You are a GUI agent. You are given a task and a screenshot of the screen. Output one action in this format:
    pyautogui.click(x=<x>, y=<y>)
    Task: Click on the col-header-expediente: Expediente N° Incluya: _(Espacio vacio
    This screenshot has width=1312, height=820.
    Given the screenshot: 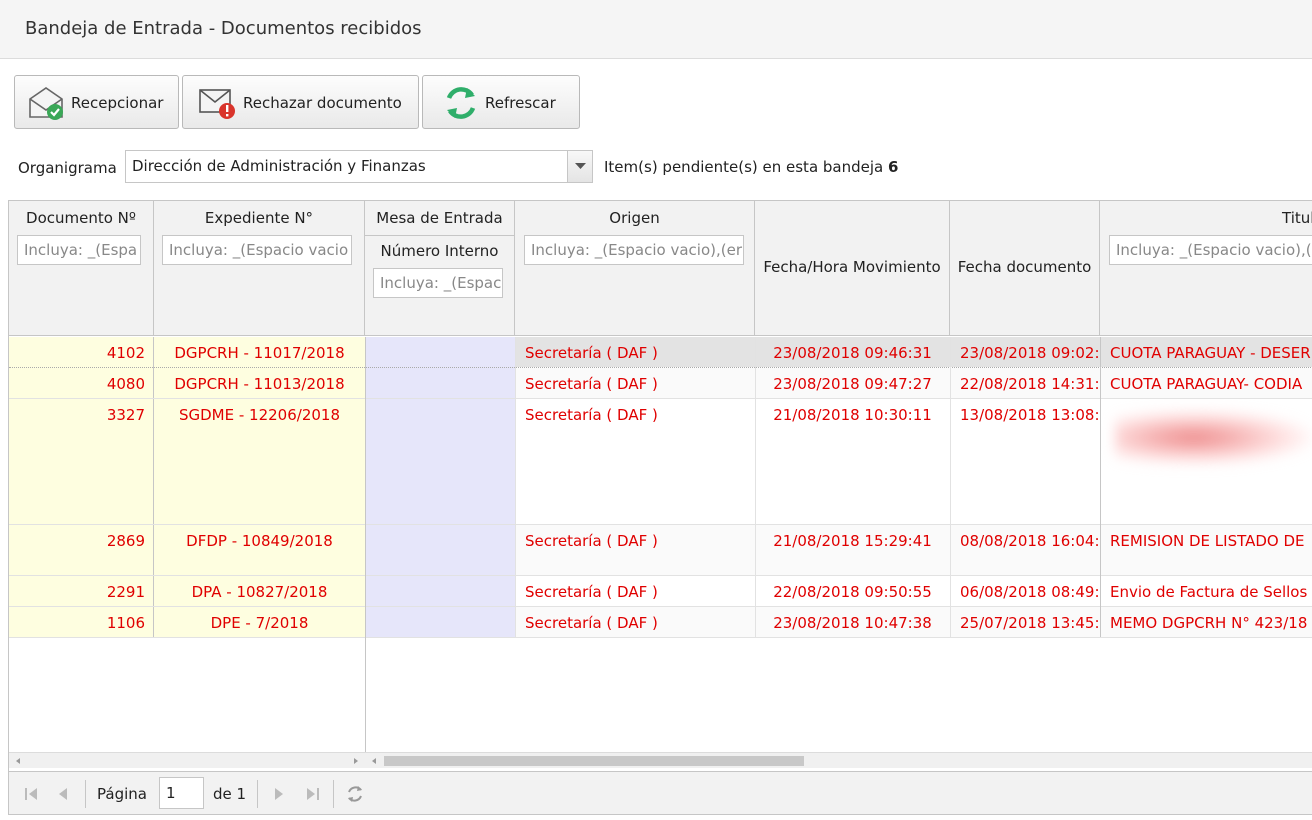 What is the action you would take?
    pyautogui.click(x=259, y=268)
    